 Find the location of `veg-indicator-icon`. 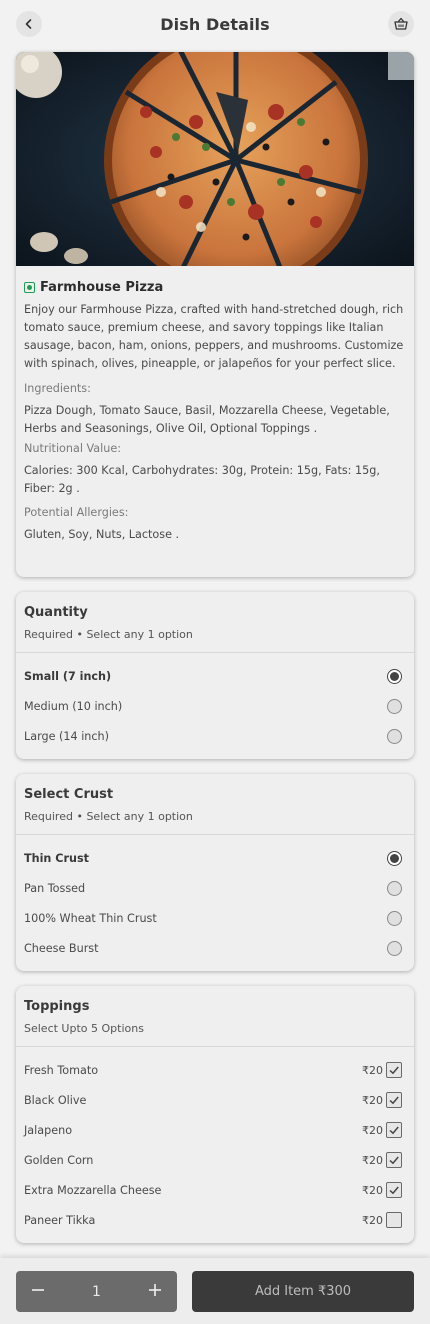

veg-indicator-icon is located at coordinates (29, 287).